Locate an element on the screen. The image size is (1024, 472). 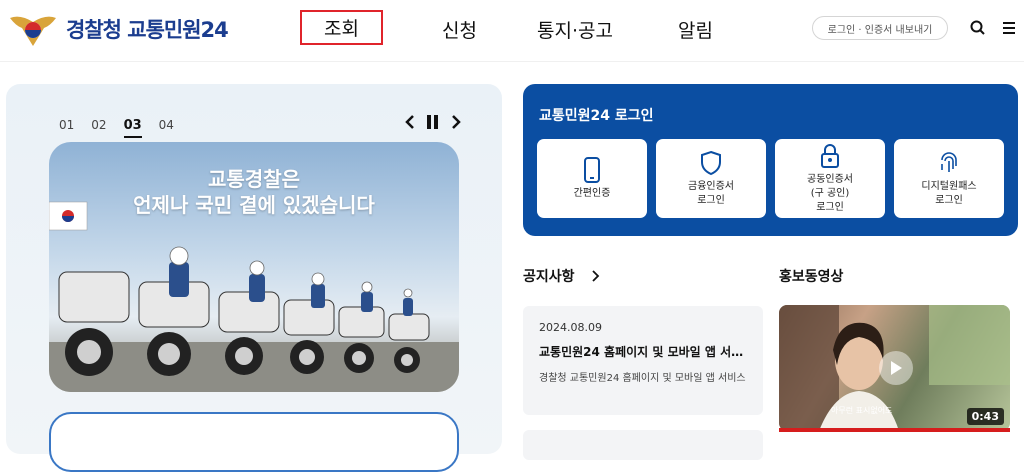
joint-cert-label: 공동인증서 (구 공인) 로그인 is located at coordinates (830, 193).